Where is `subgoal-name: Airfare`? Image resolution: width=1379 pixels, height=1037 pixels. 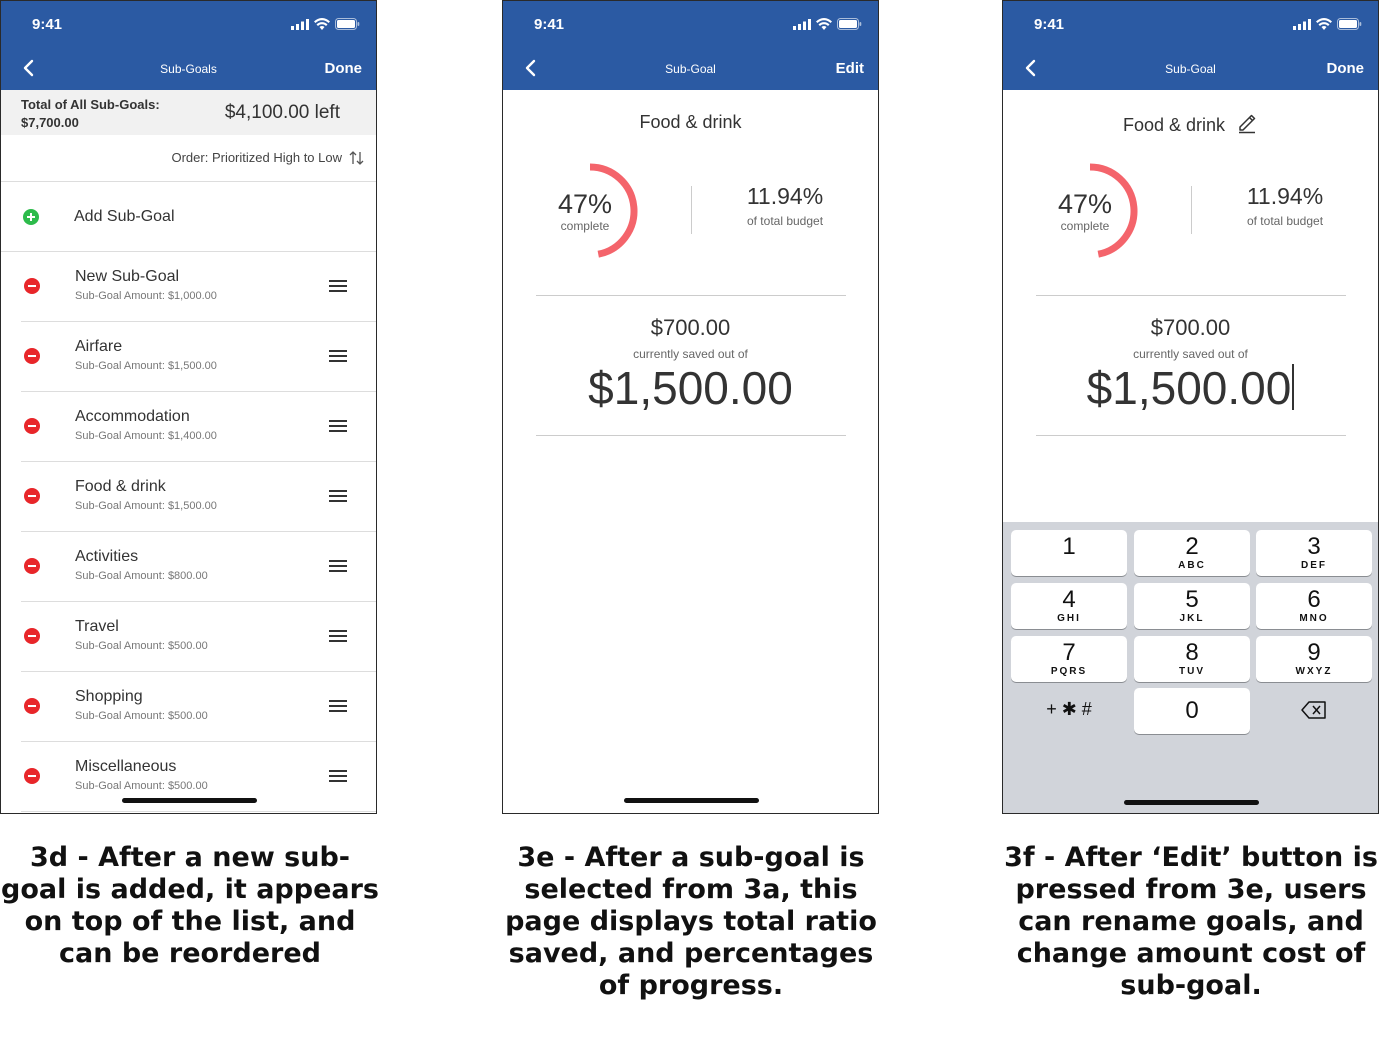 subgoal-name: Airfare is located at coordinates (99, 346).